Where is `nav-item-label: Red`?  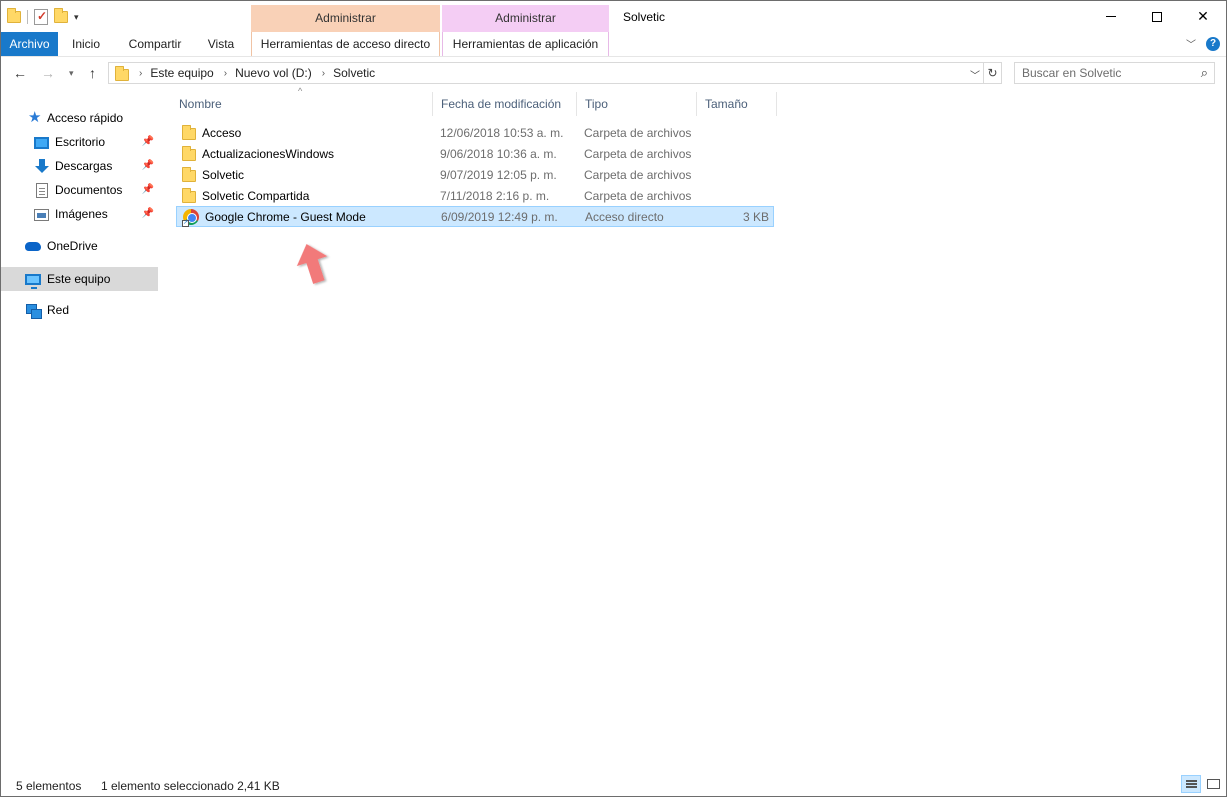
nav-item-label: Red is located at coordinates (58, 310).